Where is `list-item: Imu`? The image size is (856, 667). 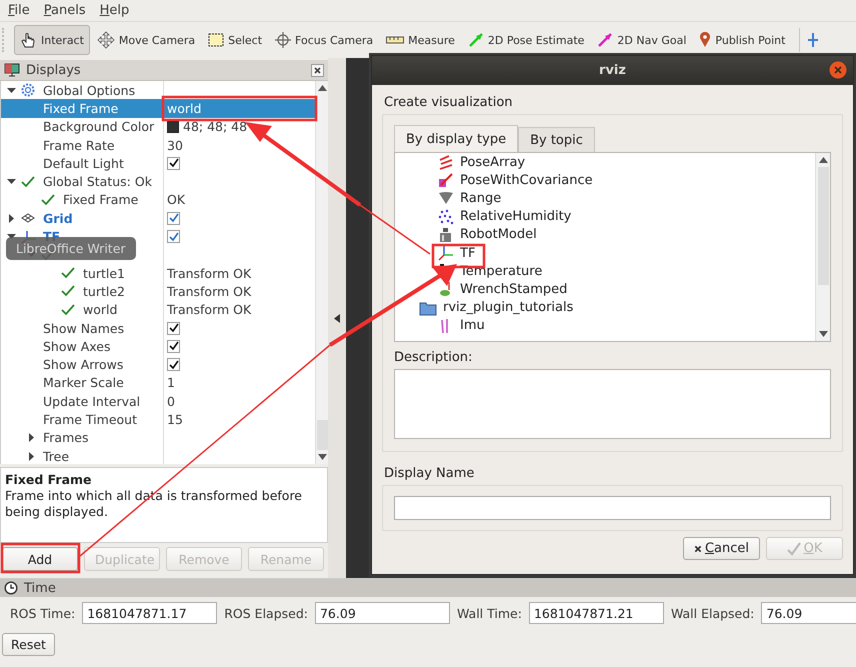
list-item: Imu is located at coordinates (605, 325).